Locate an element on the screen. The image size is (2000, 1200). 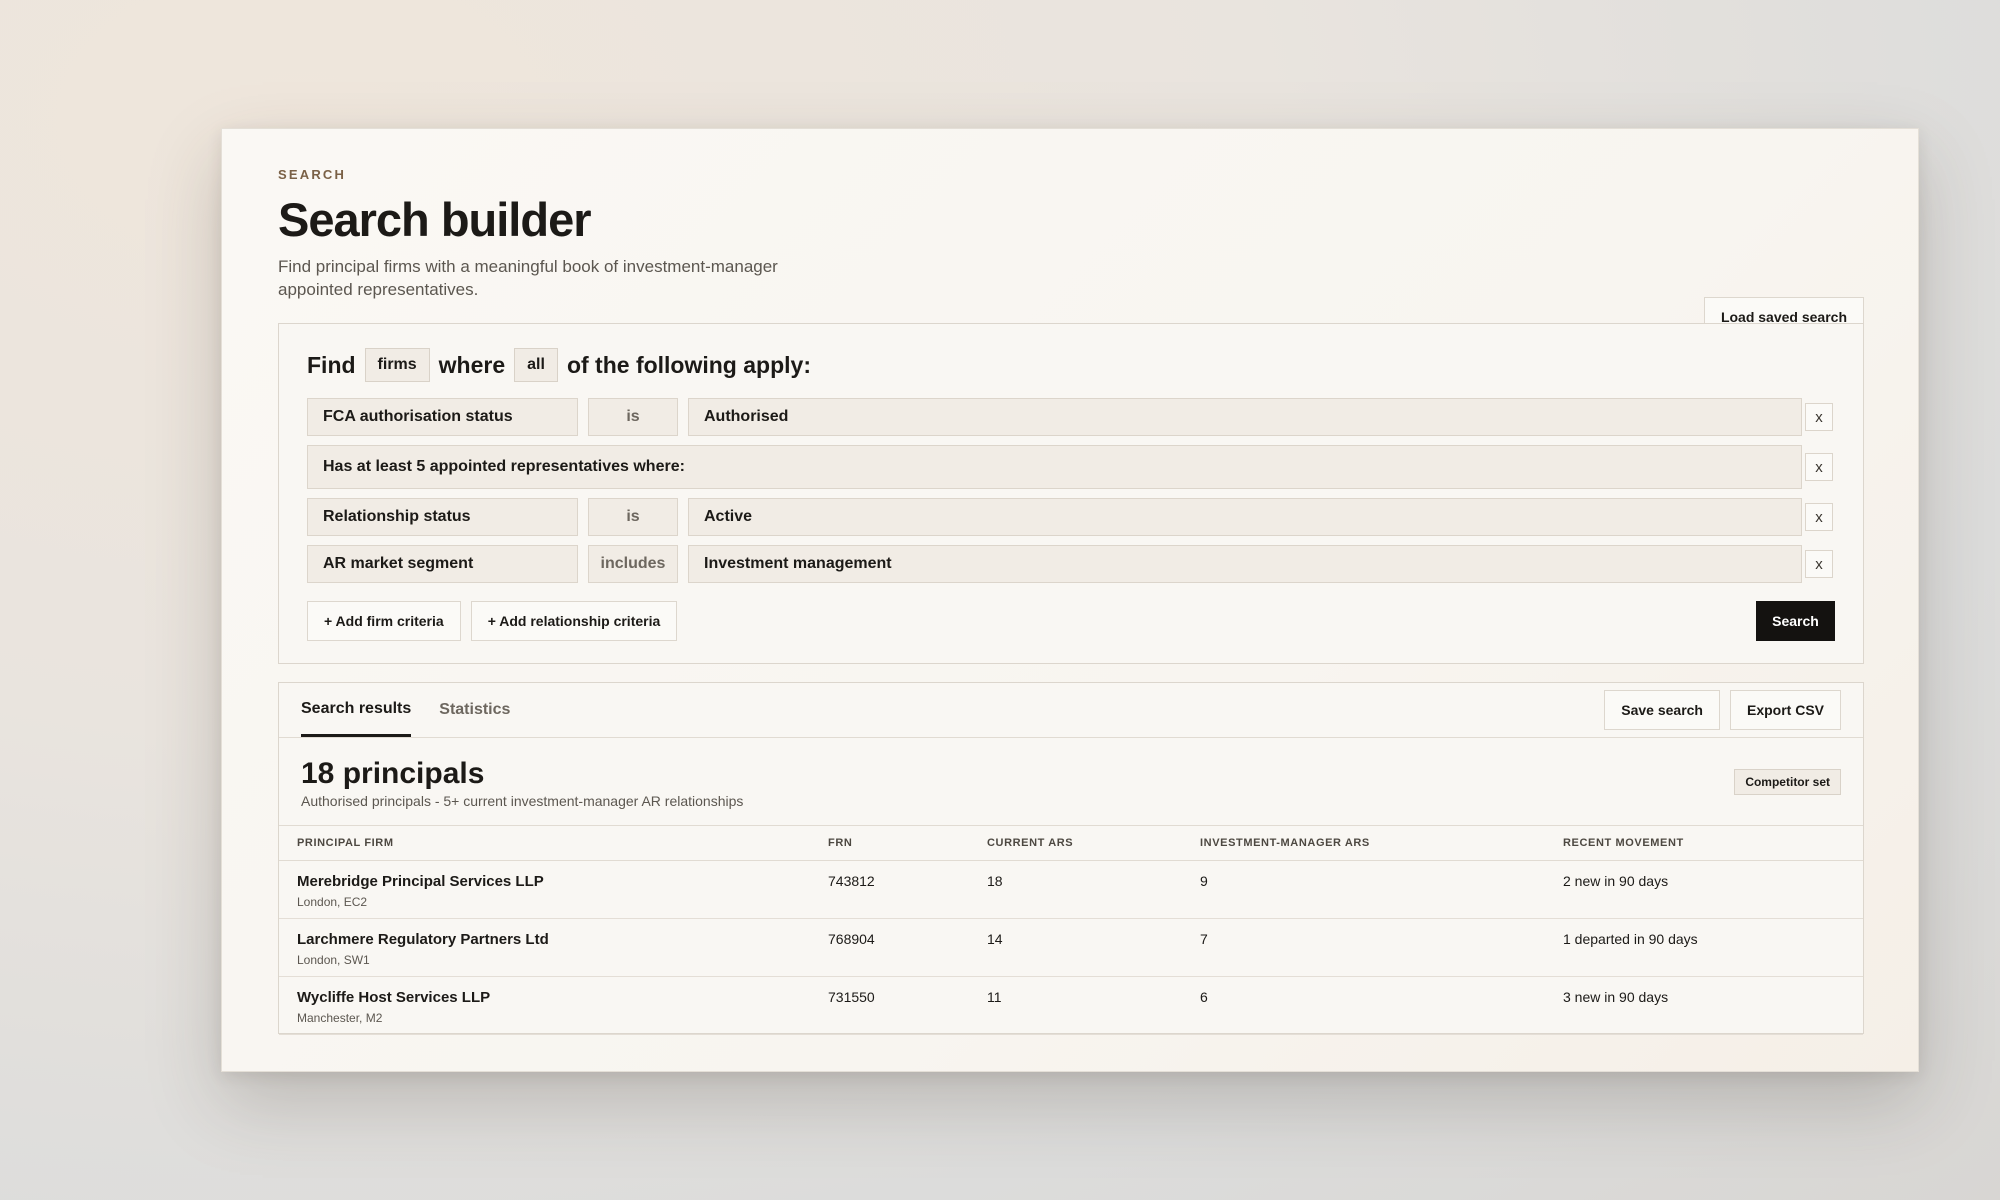
firm-name: Merebridge Principal Services LLP is located at coordinates (553, 881).